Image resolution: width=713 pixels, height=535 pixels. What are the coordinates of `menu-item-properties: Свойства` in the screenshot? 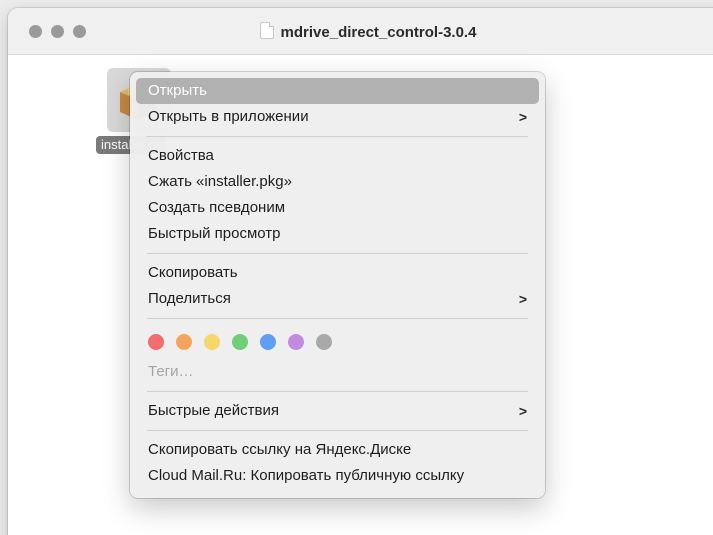 It's located at (337, 156).